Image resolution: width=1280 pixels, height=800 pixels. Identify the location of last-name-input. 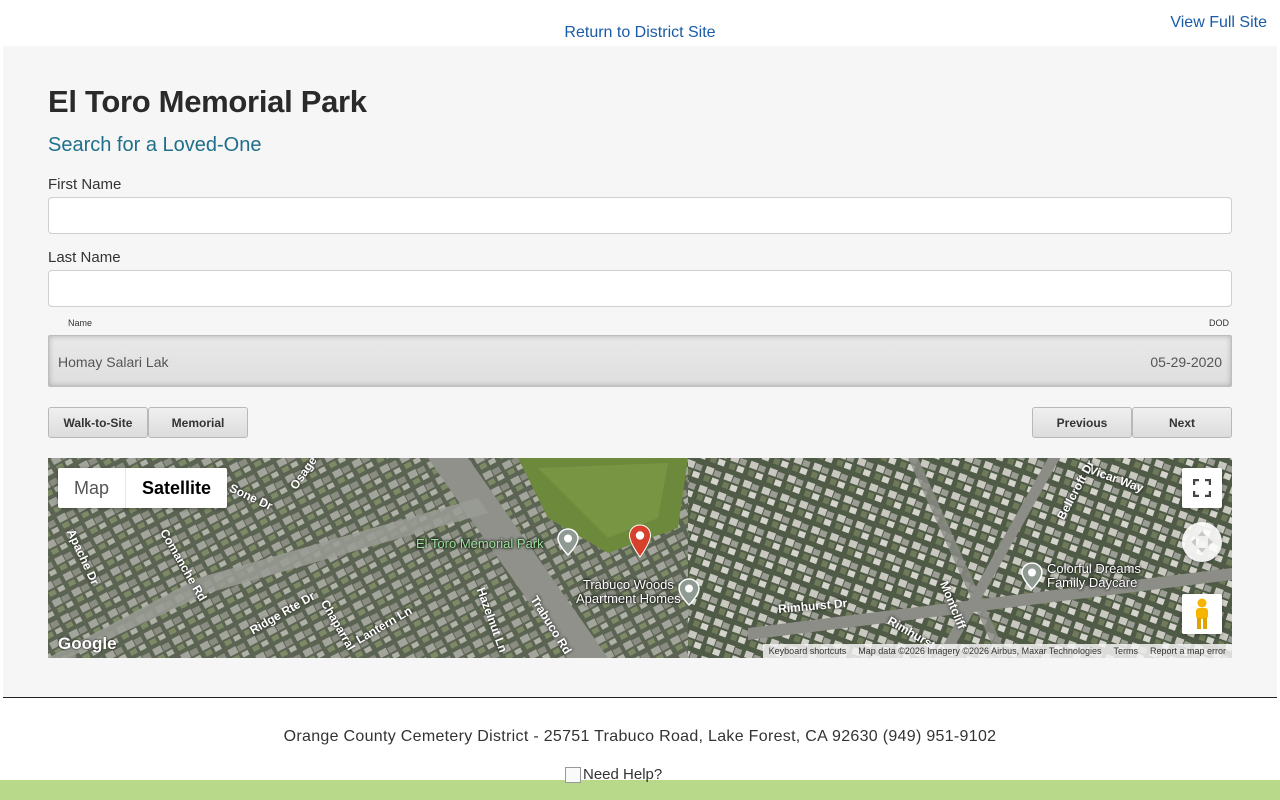
(640, 288).